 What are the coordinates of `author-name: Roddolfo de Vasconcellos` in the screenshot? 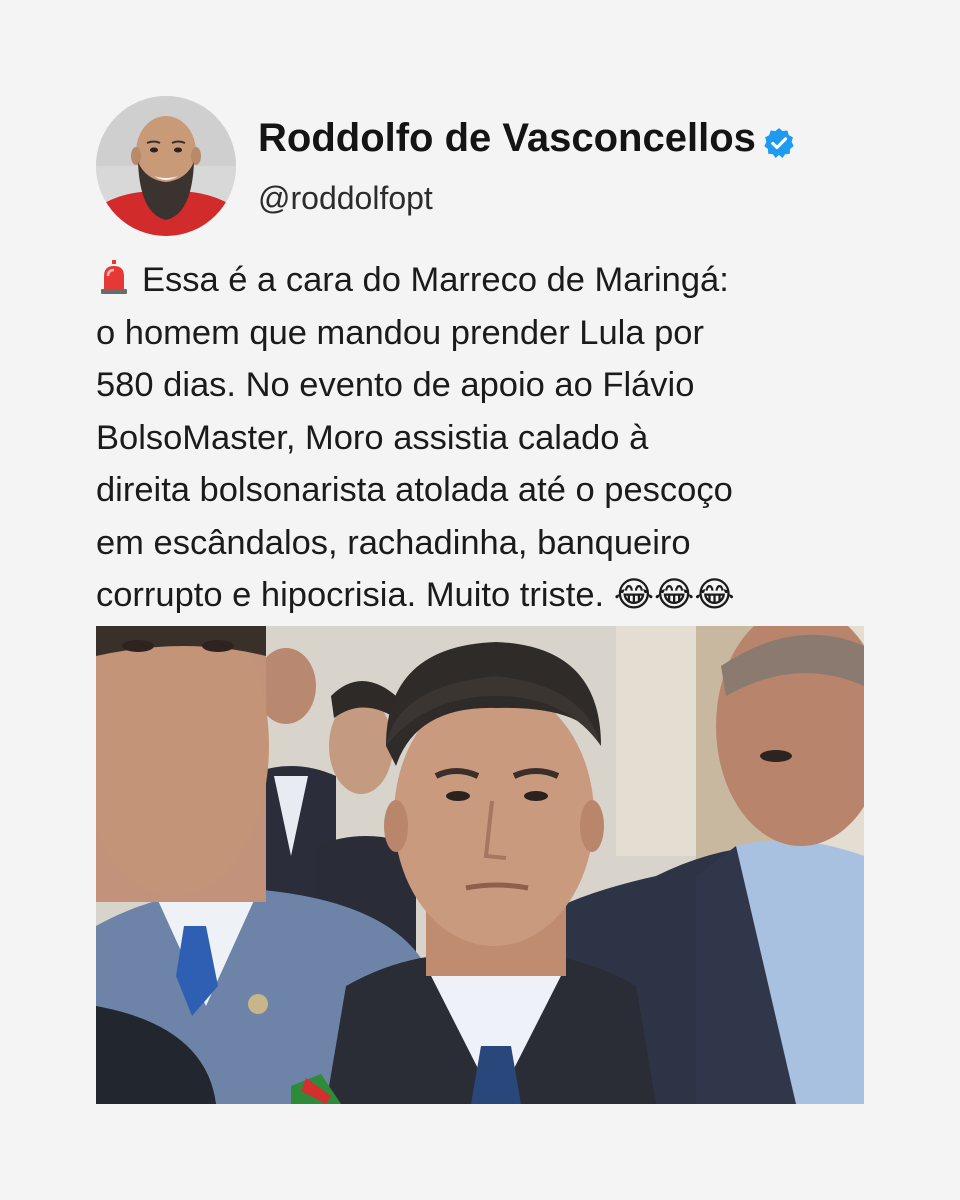 It's located at (527, 138).